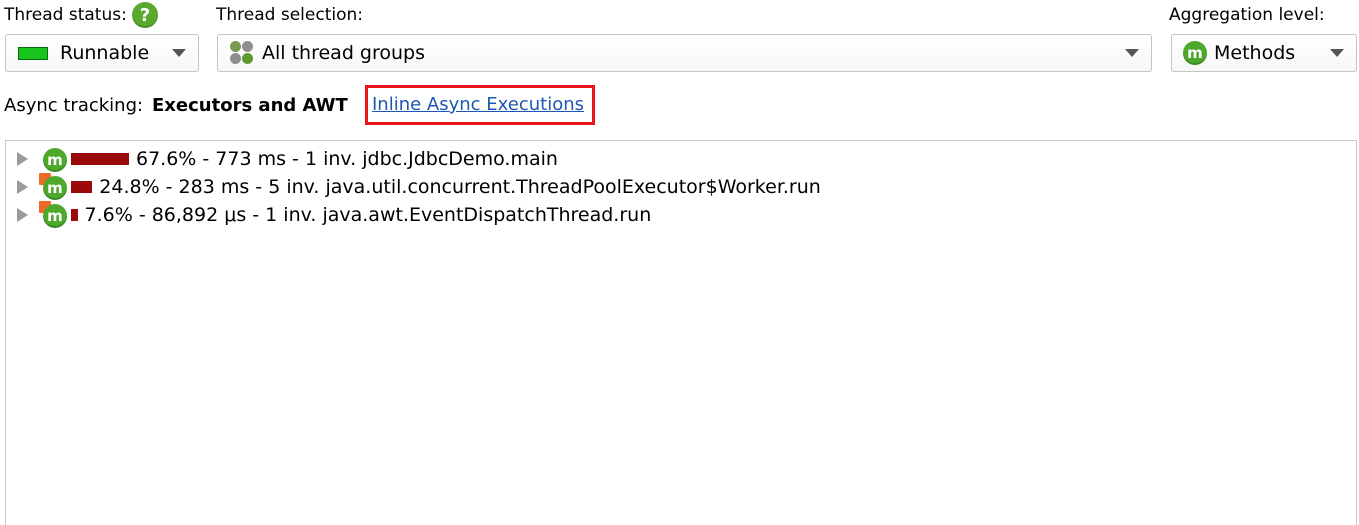  I want to click on async-tracking-value: Executors and AWT, so click(250, 105).